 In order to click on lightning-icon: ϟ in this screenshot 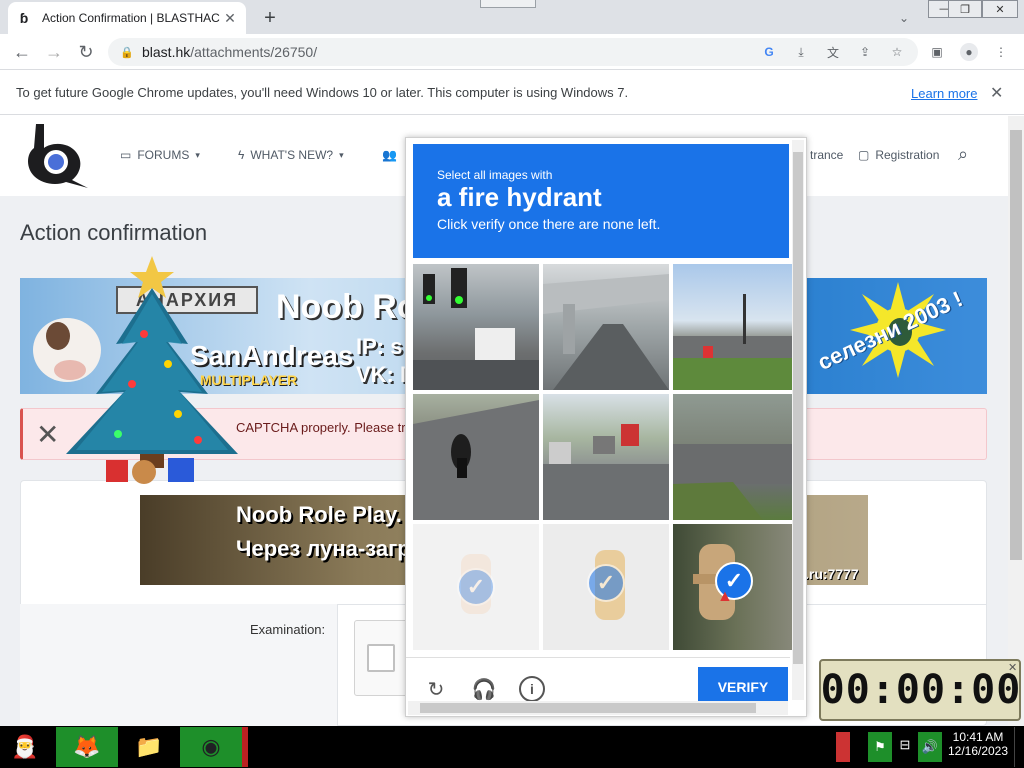, I will do `click(241, 155)`.